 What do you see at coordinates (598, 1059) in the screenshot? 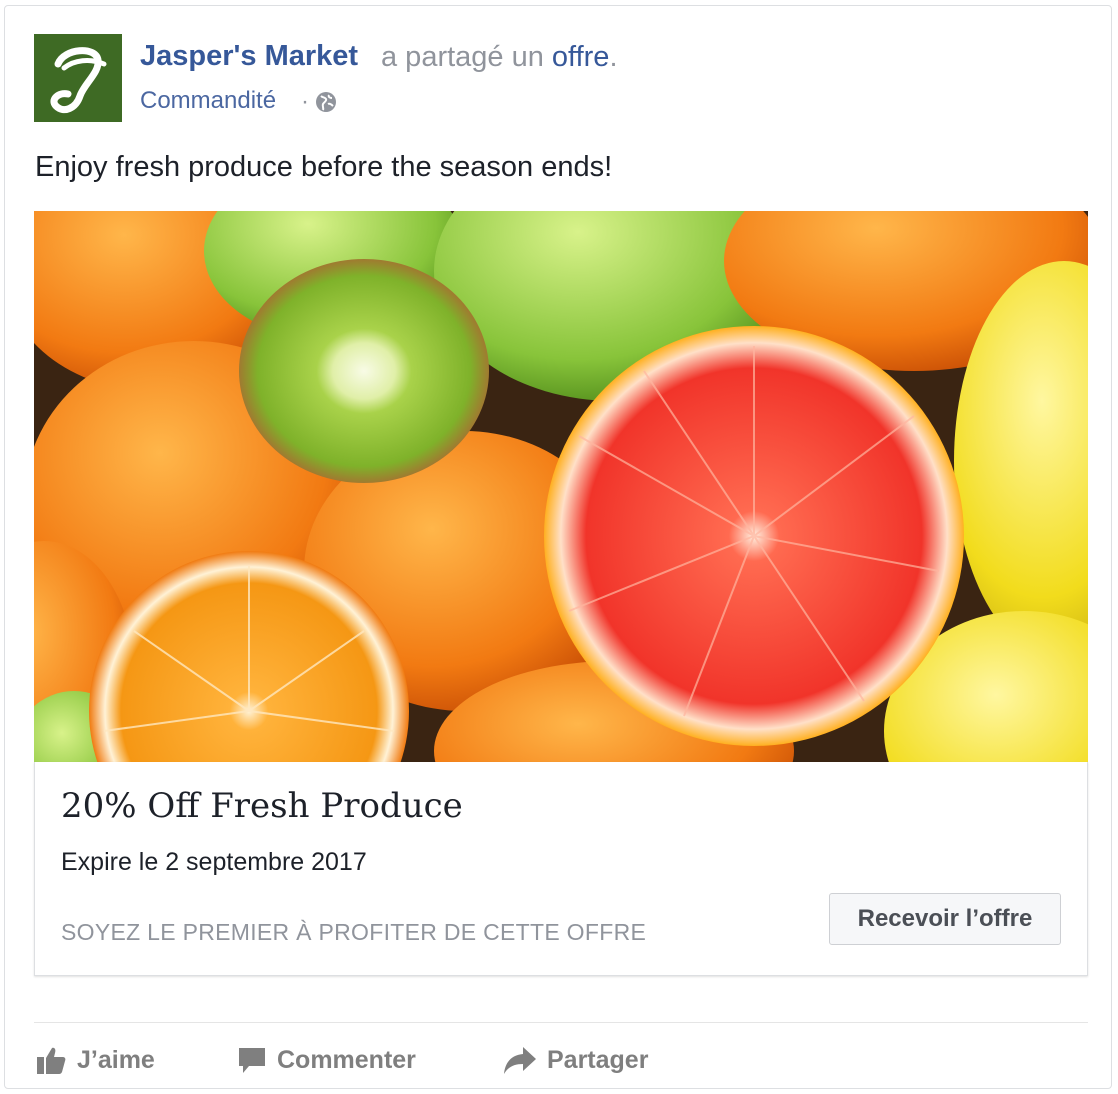
I see `share-label: Partager` at bounding box center [598, 1059].